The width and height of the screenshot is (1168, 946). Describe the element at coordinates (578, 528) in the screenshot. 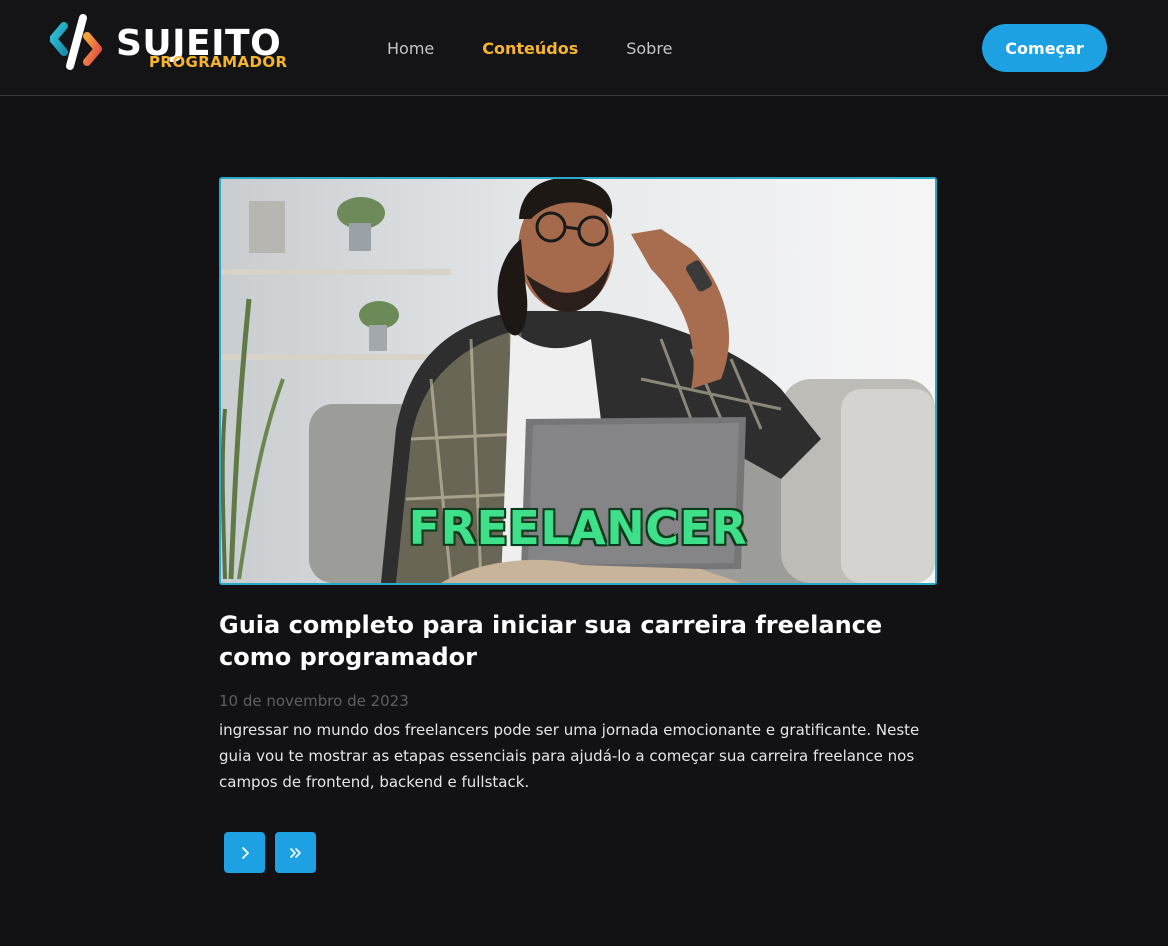

I see `banner-title-text: FREELANCER` at that location.